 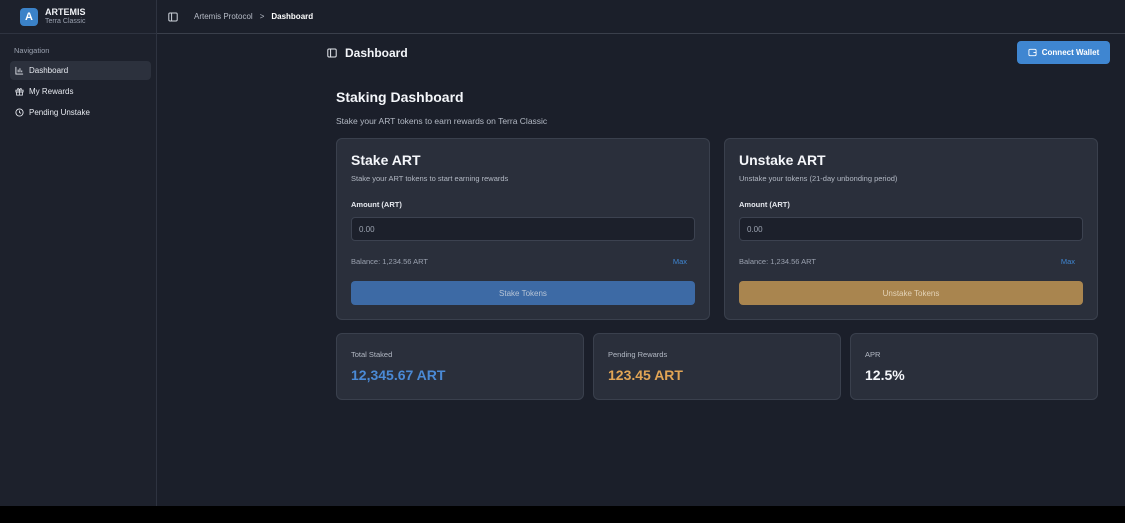 I want to click on nav-heading: Navigation, so click(x=32, y=50).